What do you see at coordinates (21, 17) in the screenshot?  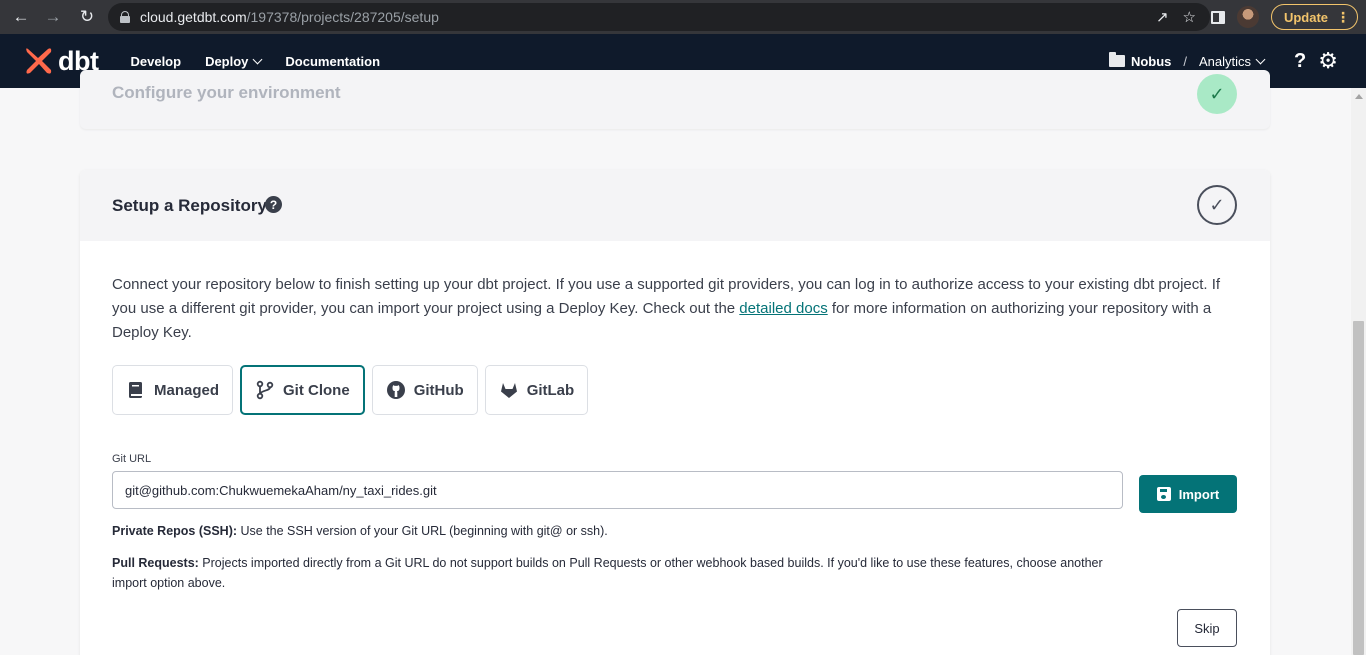 I see `back-arrow-icon: ←` at bounding box center [21, 17].